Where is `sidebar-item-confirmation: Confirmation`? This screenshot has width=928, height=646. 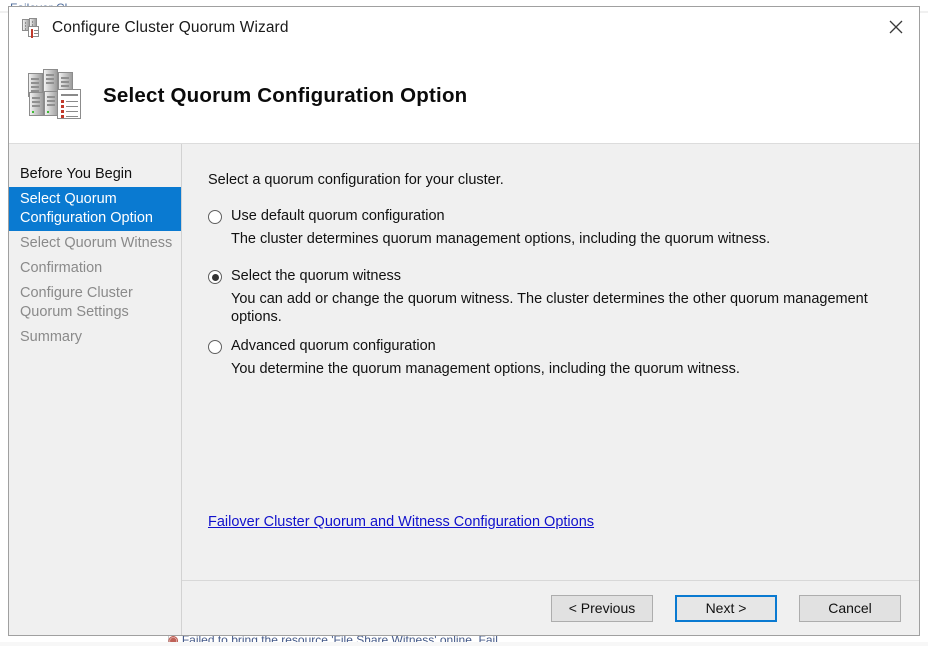
sidebar-item-confirmation: Confirmation is located at coordinates (95, 268).